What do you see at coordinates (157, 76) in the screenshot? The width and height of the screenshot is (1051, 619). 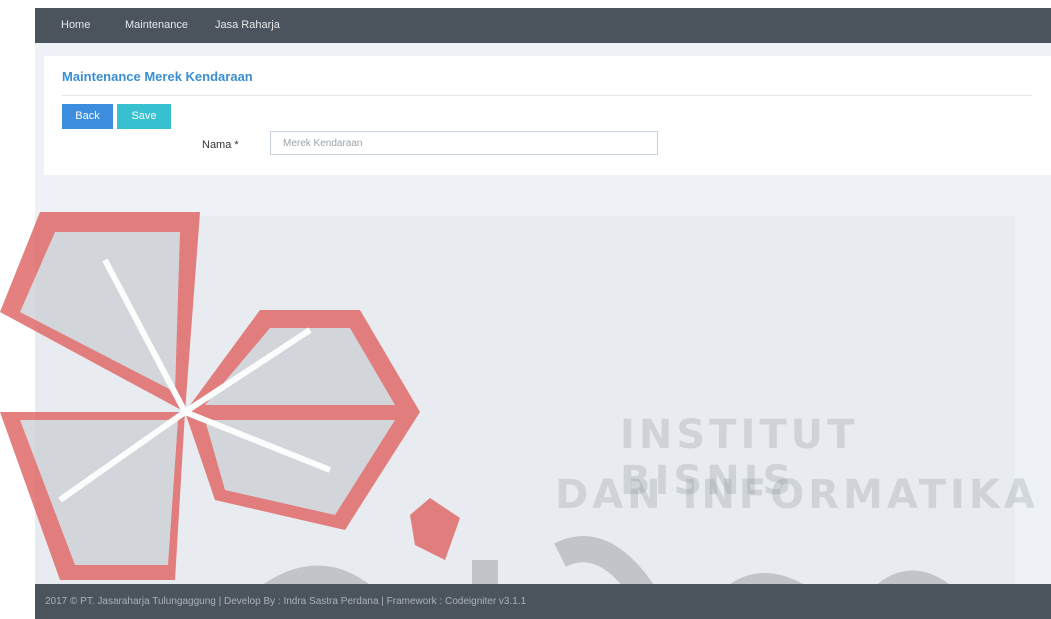 I see `page-title: Maintenance Merek Kendaraan` at bounding box center [157, 76].